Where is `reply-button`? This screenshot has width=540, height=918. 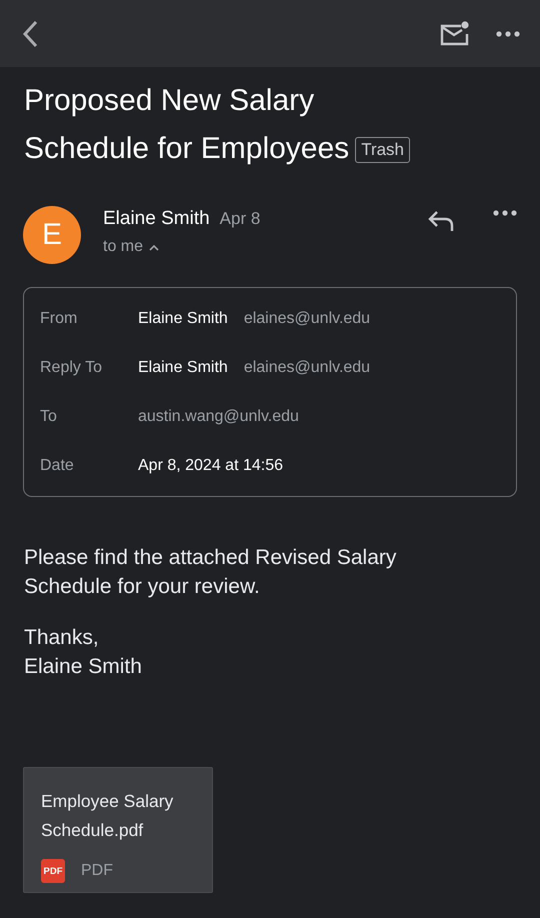 reply-button is located at coordinates (441, 221).